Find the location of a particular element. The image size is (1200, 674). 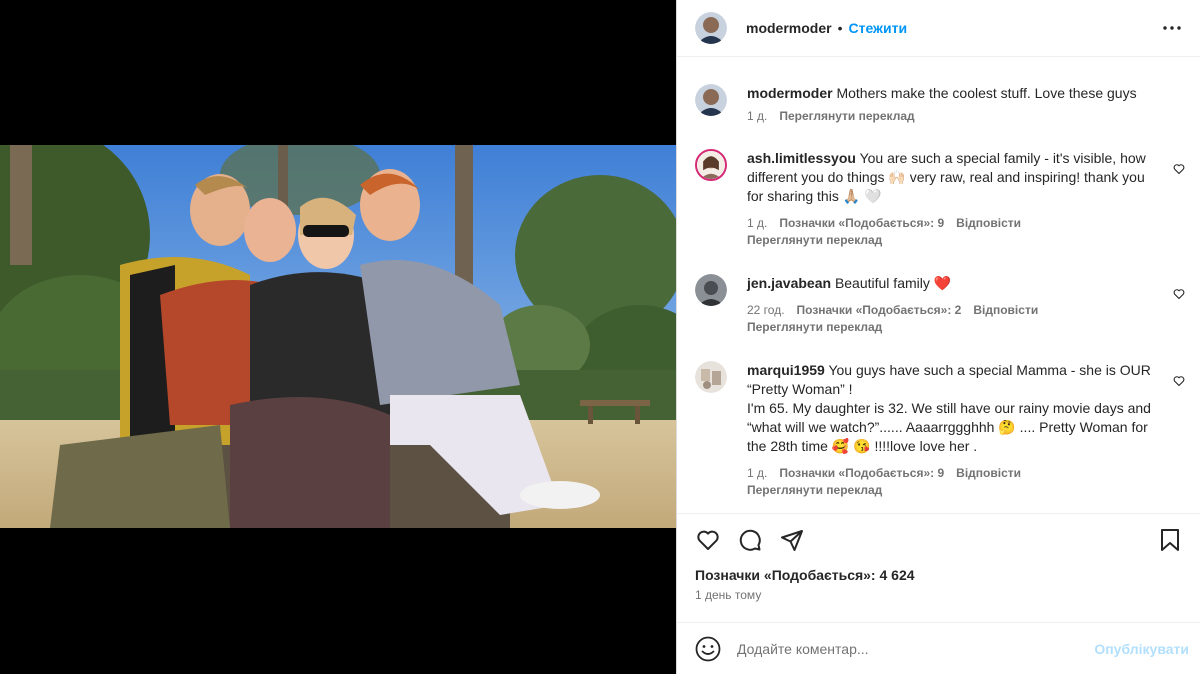

comment-text: Beautiful family ❤️ is located at coordinates (893, 283).